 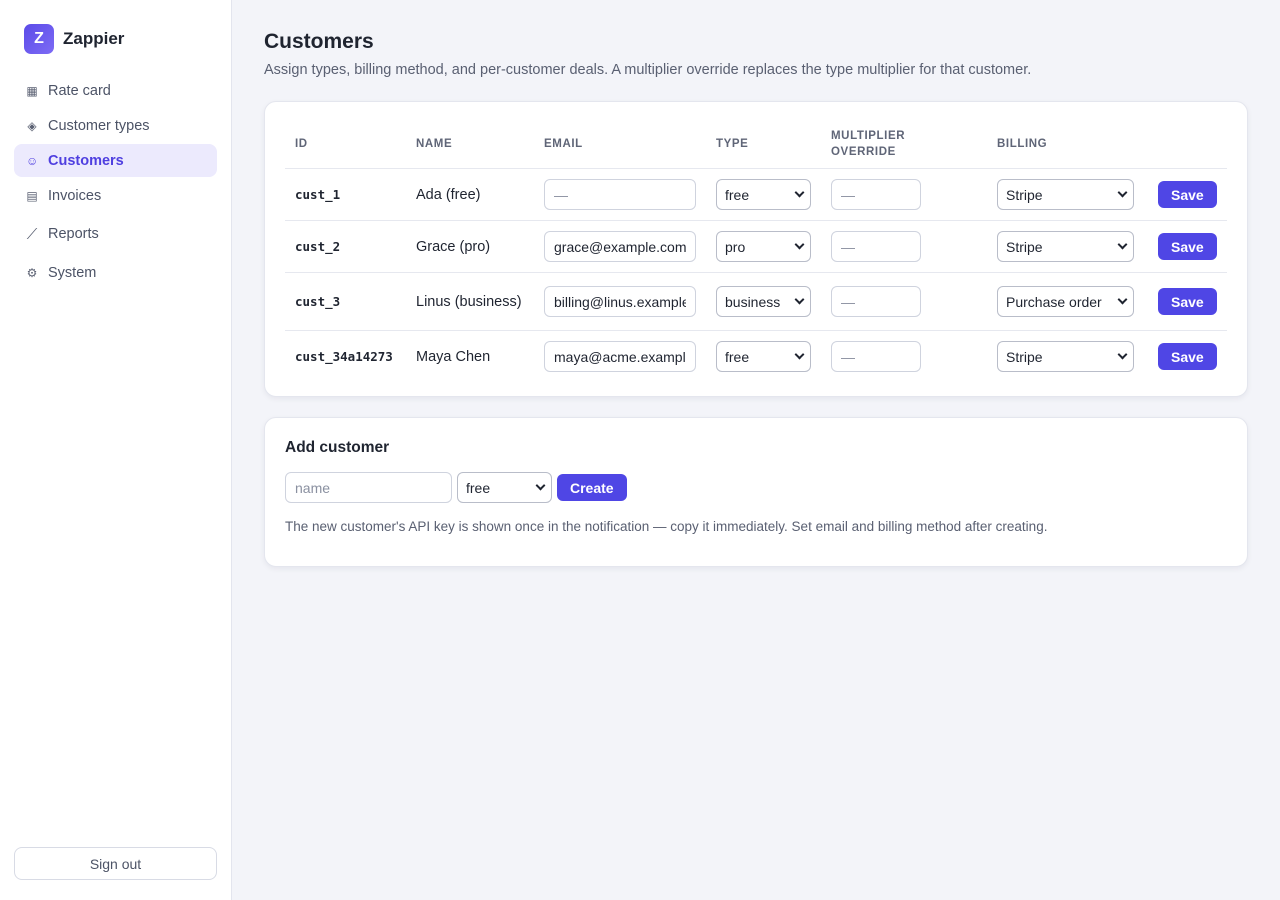 What do you see at coordinates (32, 195) in the screenshot?
I see `list-icon: ▤` at bounding box center [32, 195].